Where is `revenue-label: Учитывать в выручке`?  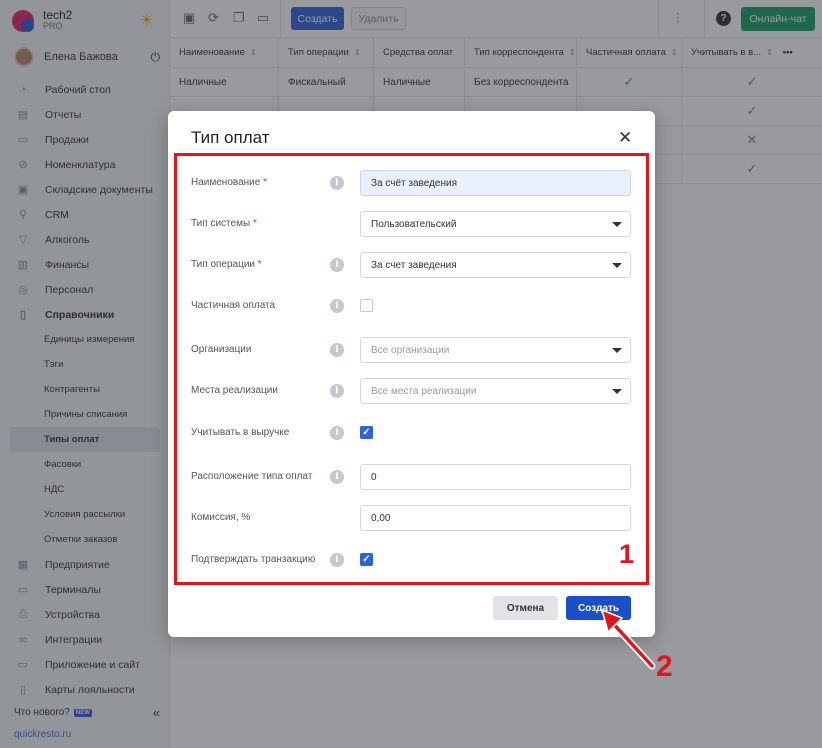 revenue-label: Учитывать в выручке is located at coordinates (240, 432).